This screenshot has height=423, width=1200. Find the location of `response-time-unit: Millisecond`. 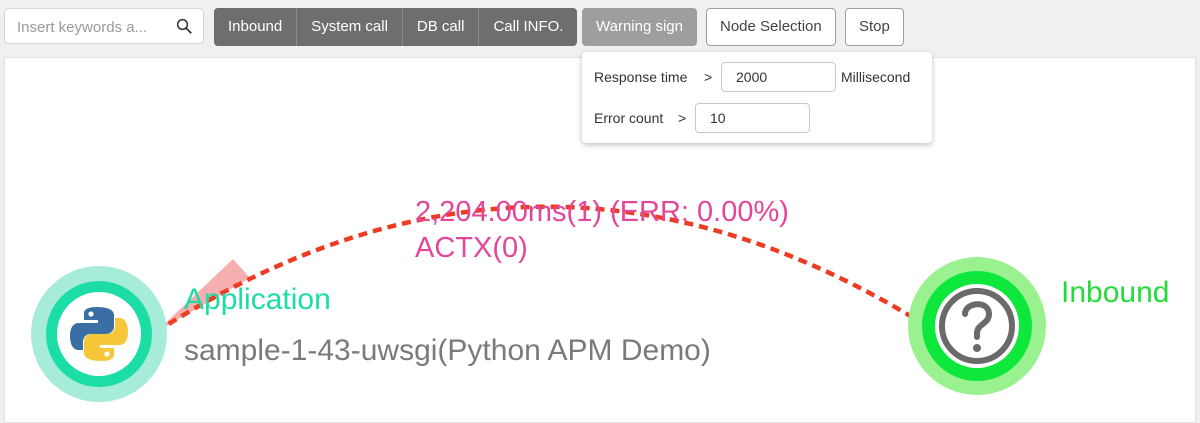

response-time-unit: Millisecond is located at coordinates (876, 77).